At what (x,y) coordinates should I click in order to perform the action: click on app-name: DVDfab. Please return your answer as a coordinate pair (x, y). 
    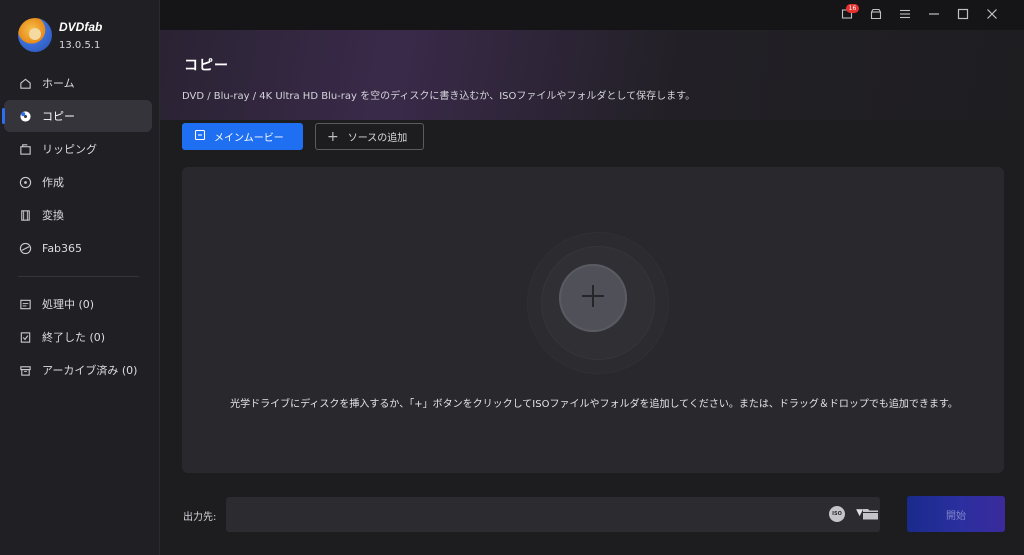
    Looking at the image, I should click on (81, 27).